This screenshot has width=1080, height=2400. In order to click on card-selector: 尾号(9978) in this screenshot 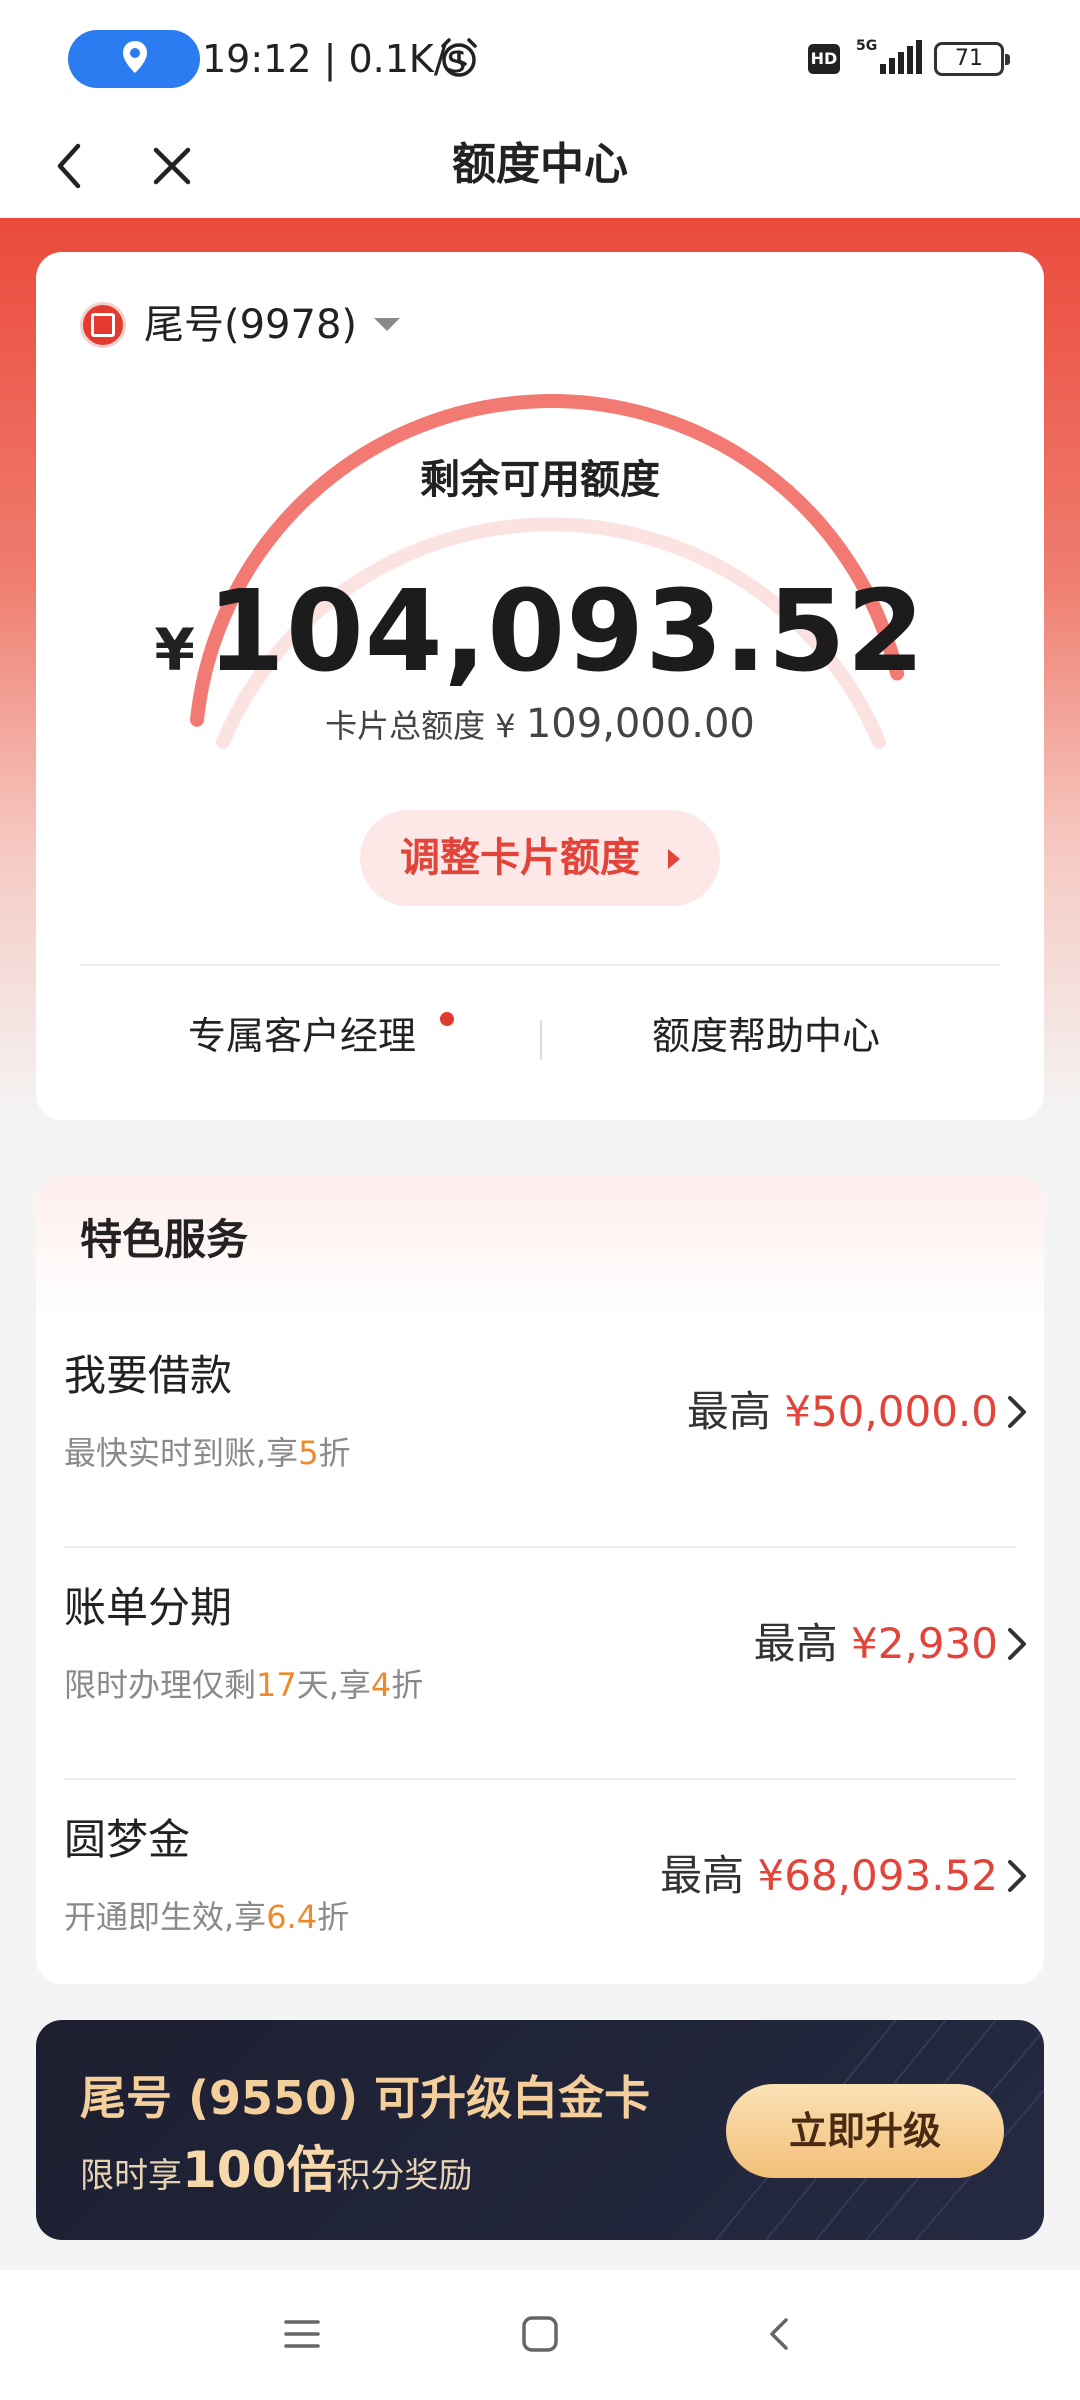, I will do `click(250, 325)`.